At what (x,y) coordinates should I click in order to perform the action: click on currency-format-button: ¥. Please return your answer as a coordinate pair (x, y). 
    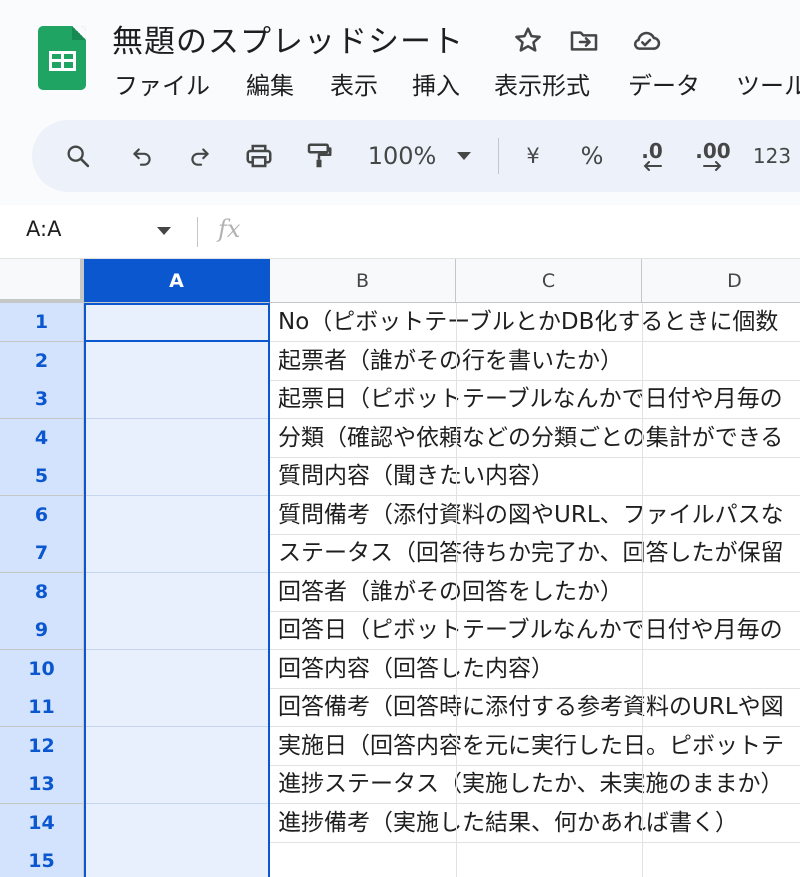
    Looking at the image, I should click on (533, 156).